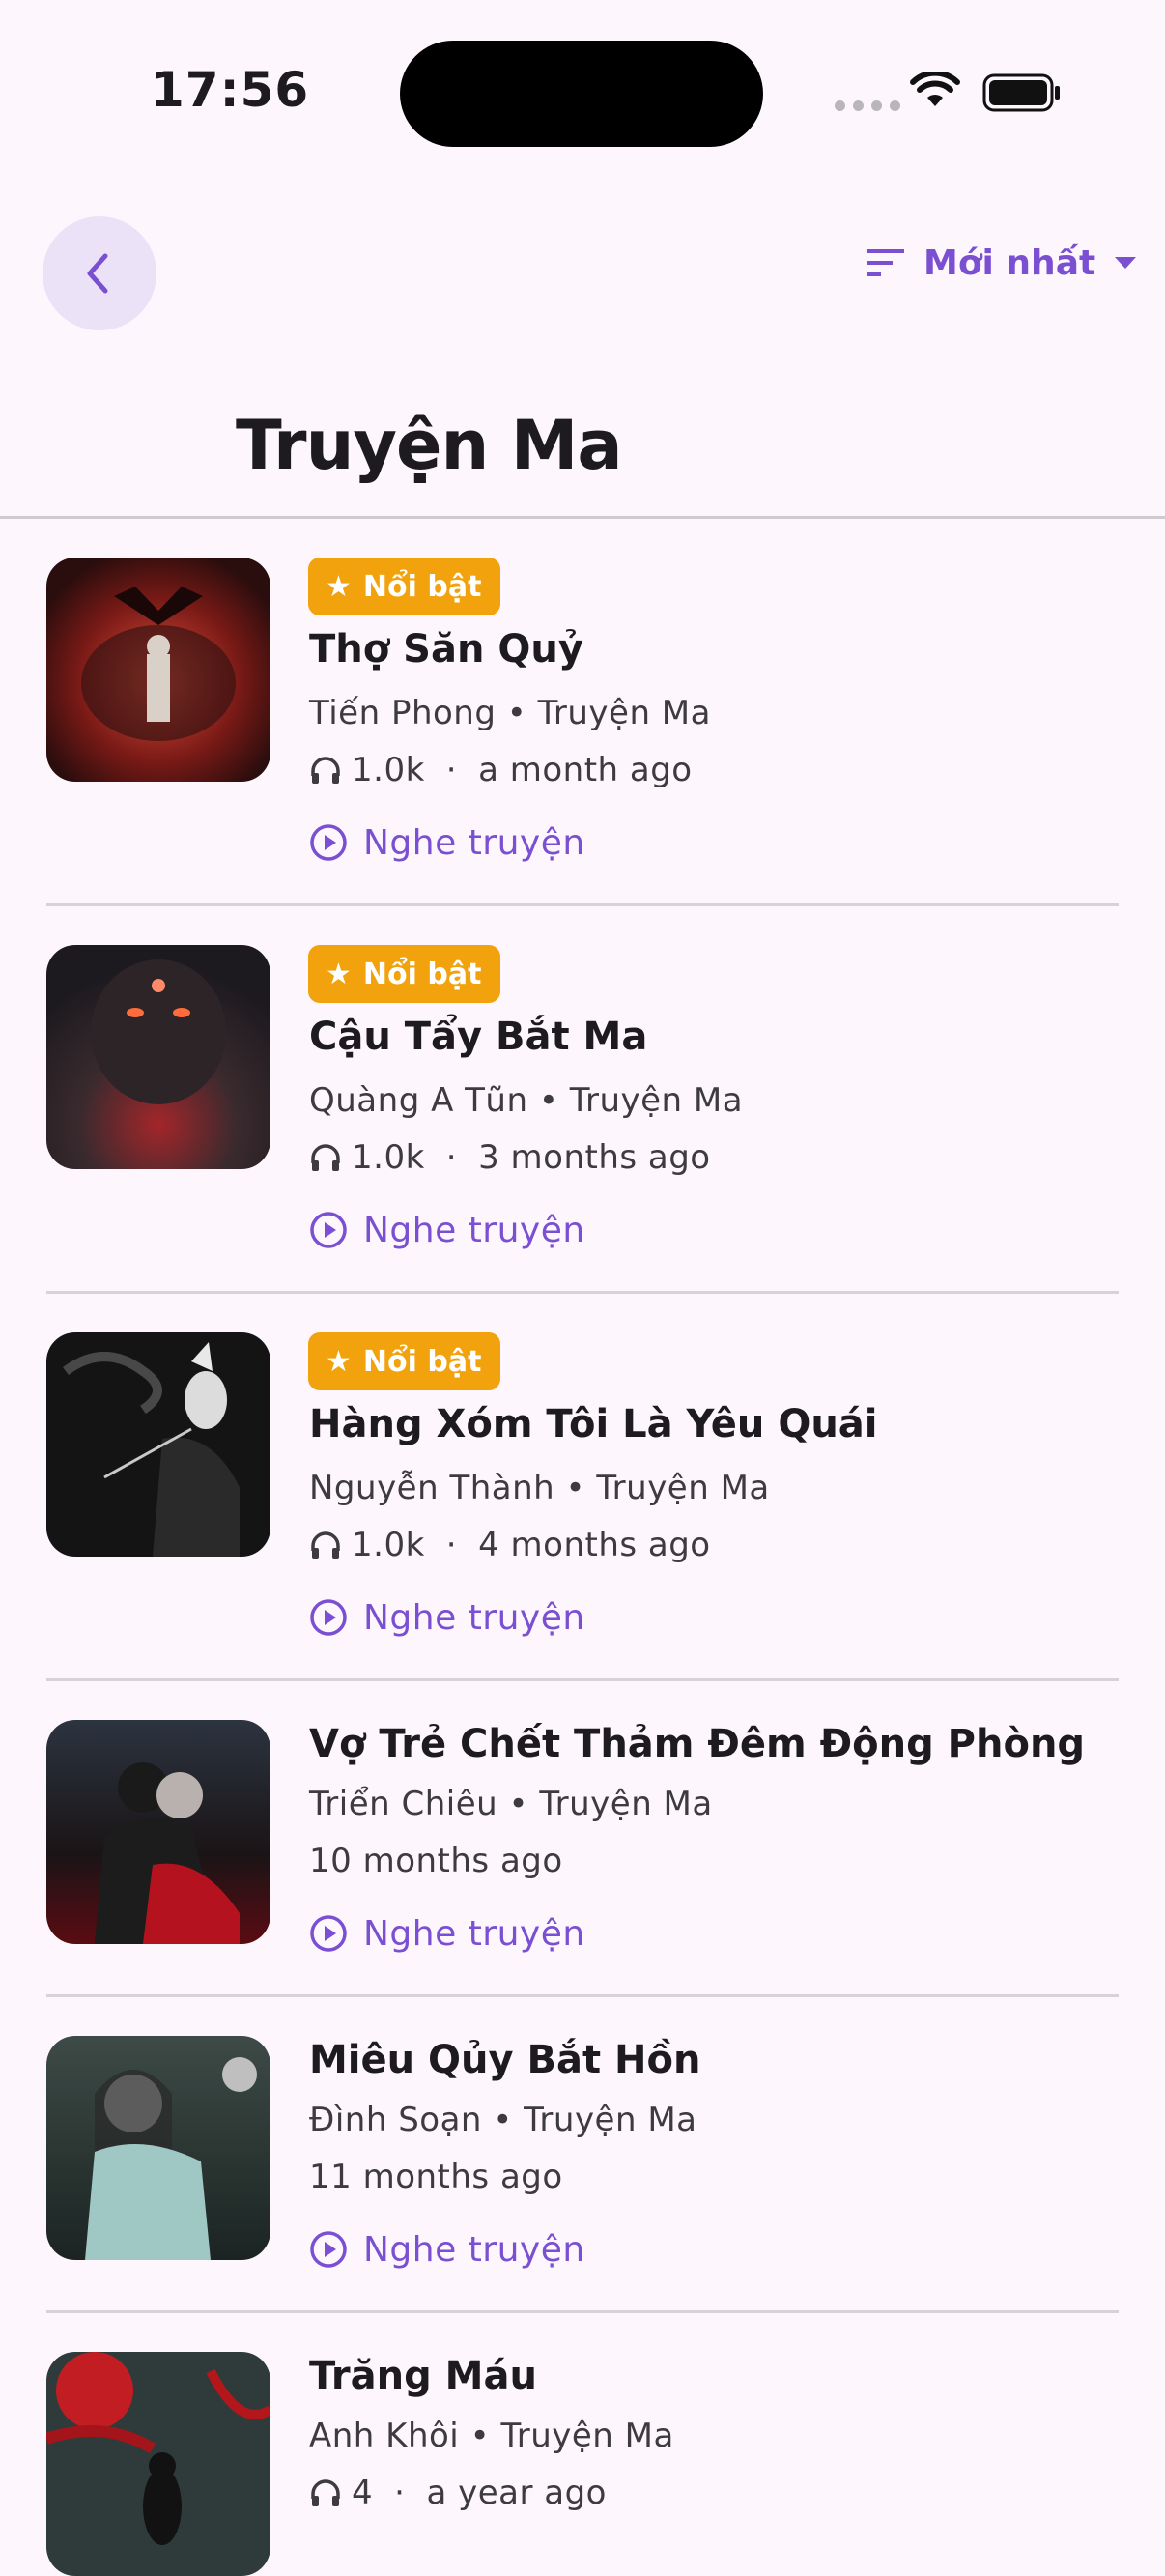  I want to click on status-bar: 17:56, so click(582, 97).